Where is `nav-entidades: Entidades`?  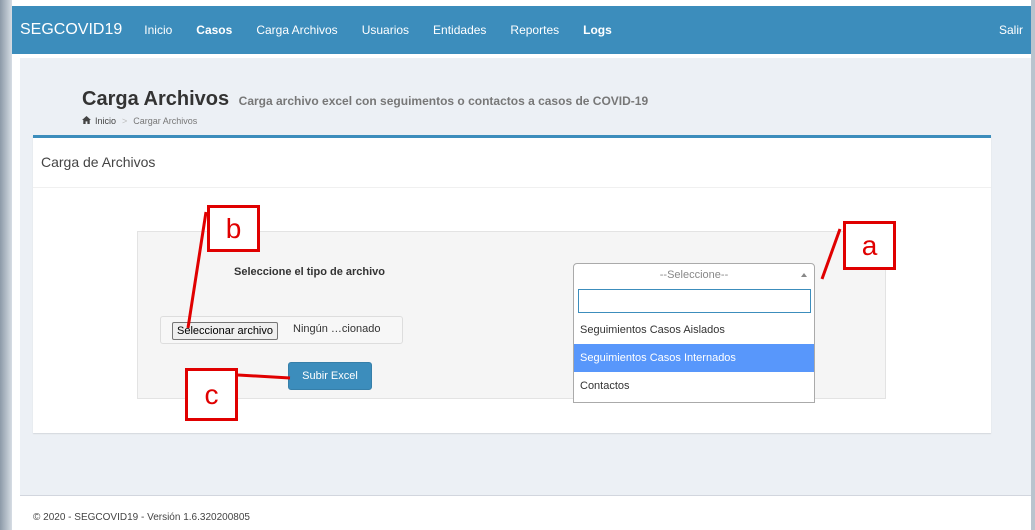 nav-entidades: Entidades is located at coordinates (459, 30).